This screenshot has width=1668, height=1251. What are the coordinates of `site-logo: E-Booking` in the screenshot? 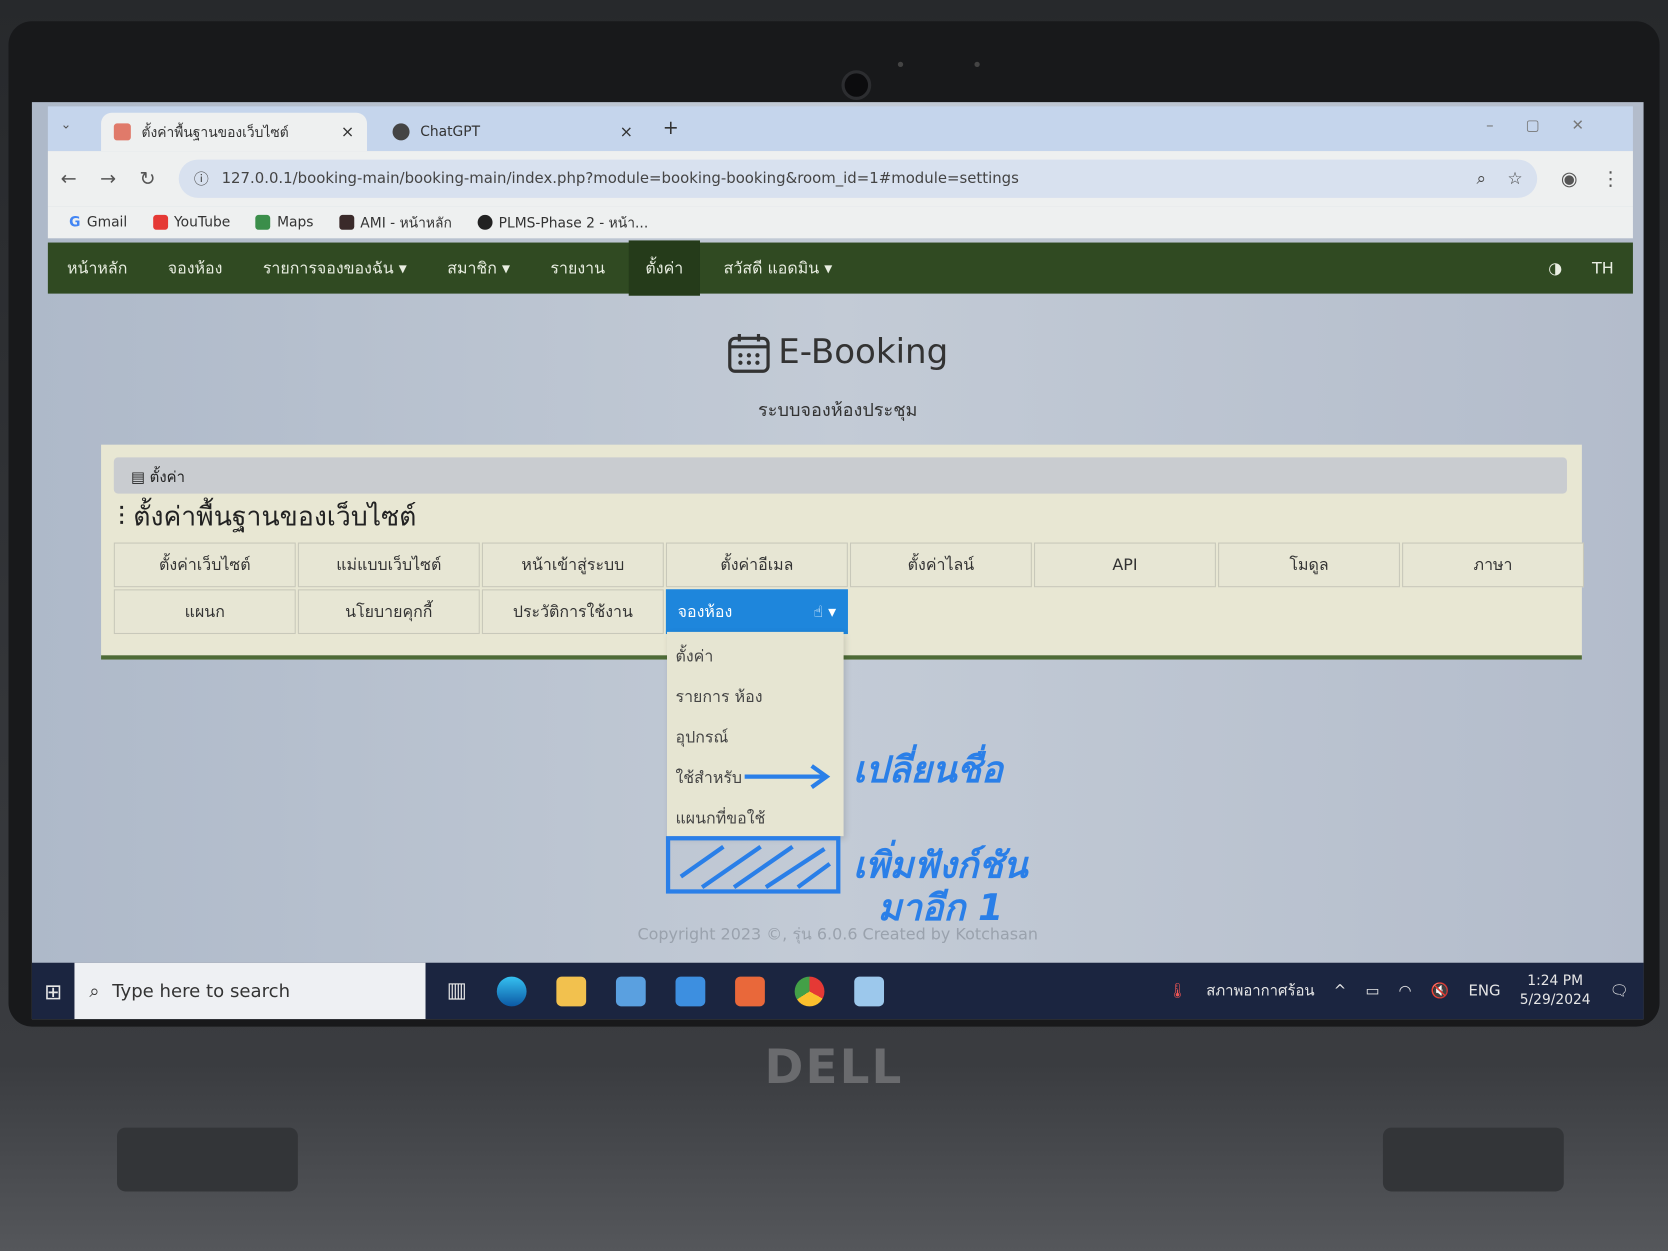 It's located at (838, 352).